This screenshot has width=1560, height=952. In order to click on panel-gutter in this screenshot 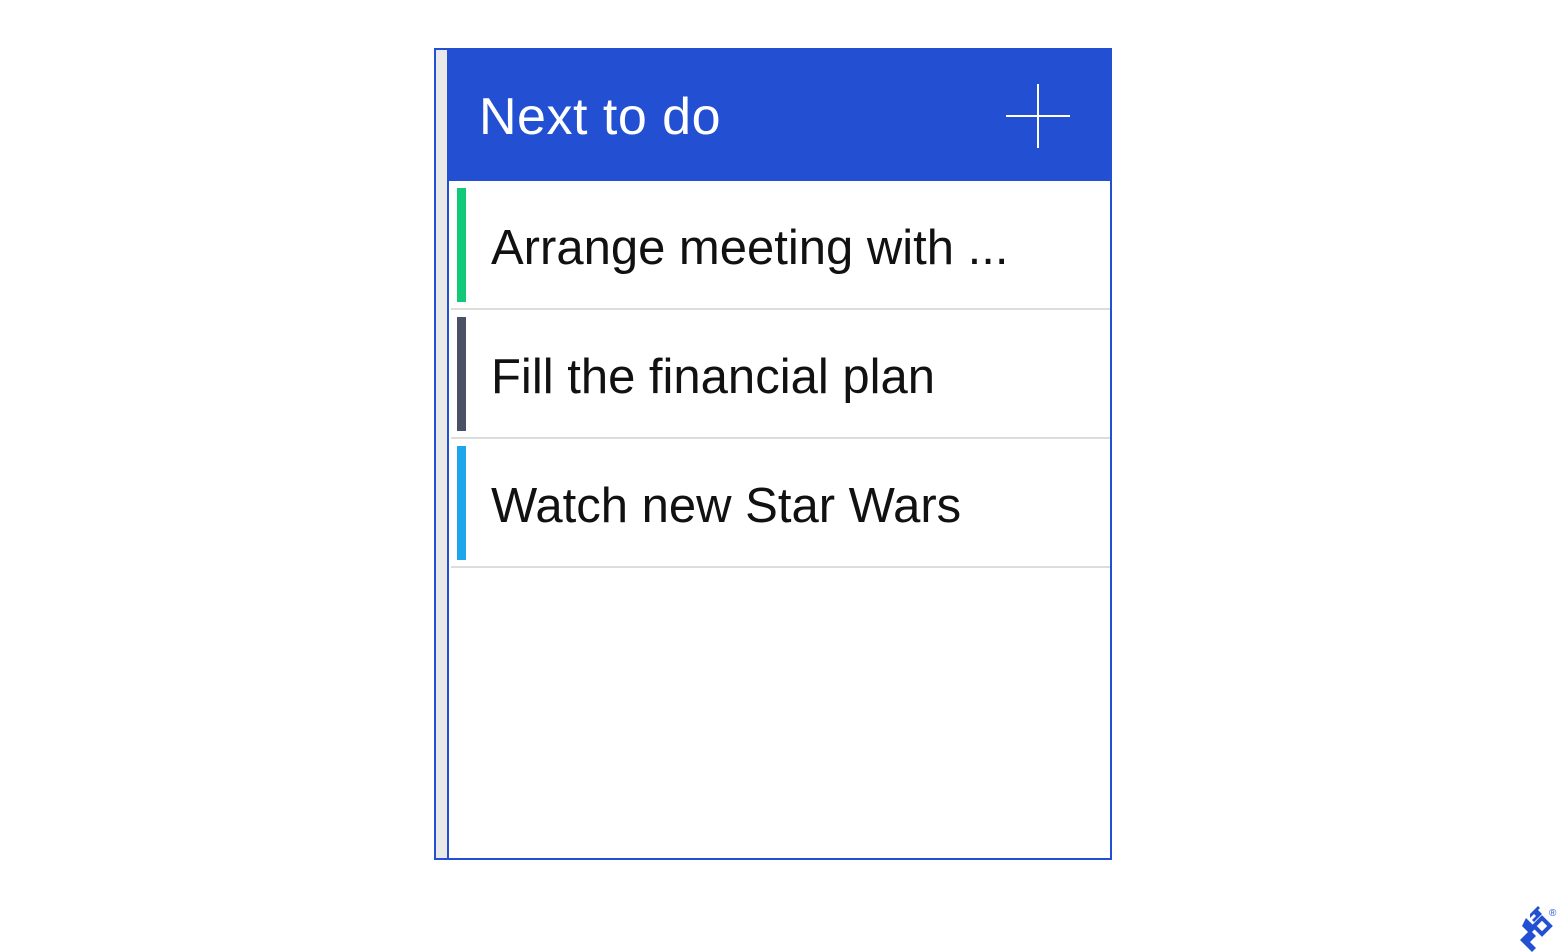, I will do `click(442, 454)`.